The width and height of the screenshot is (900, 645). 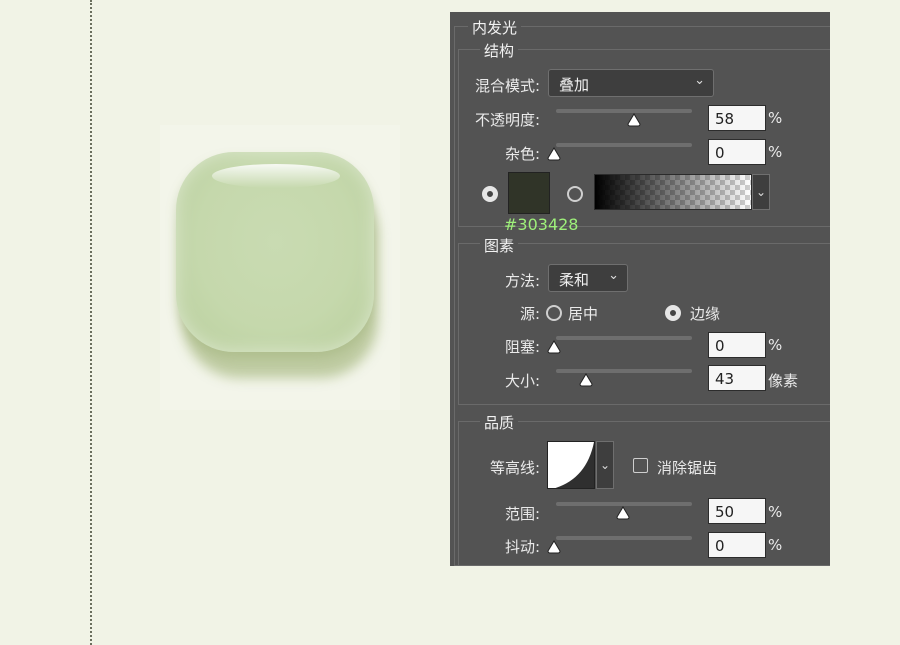 I want to click on size-slider-thumb-icon, so click(x=586, y=380).